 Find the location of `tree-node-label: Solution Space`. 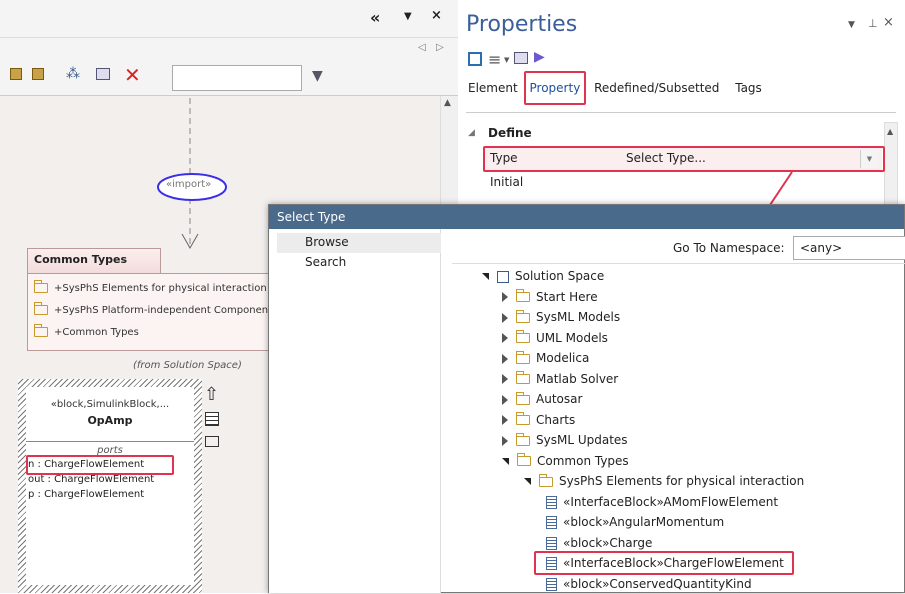

tree-node-label: Solution Space is located at coordinates (560, 276).